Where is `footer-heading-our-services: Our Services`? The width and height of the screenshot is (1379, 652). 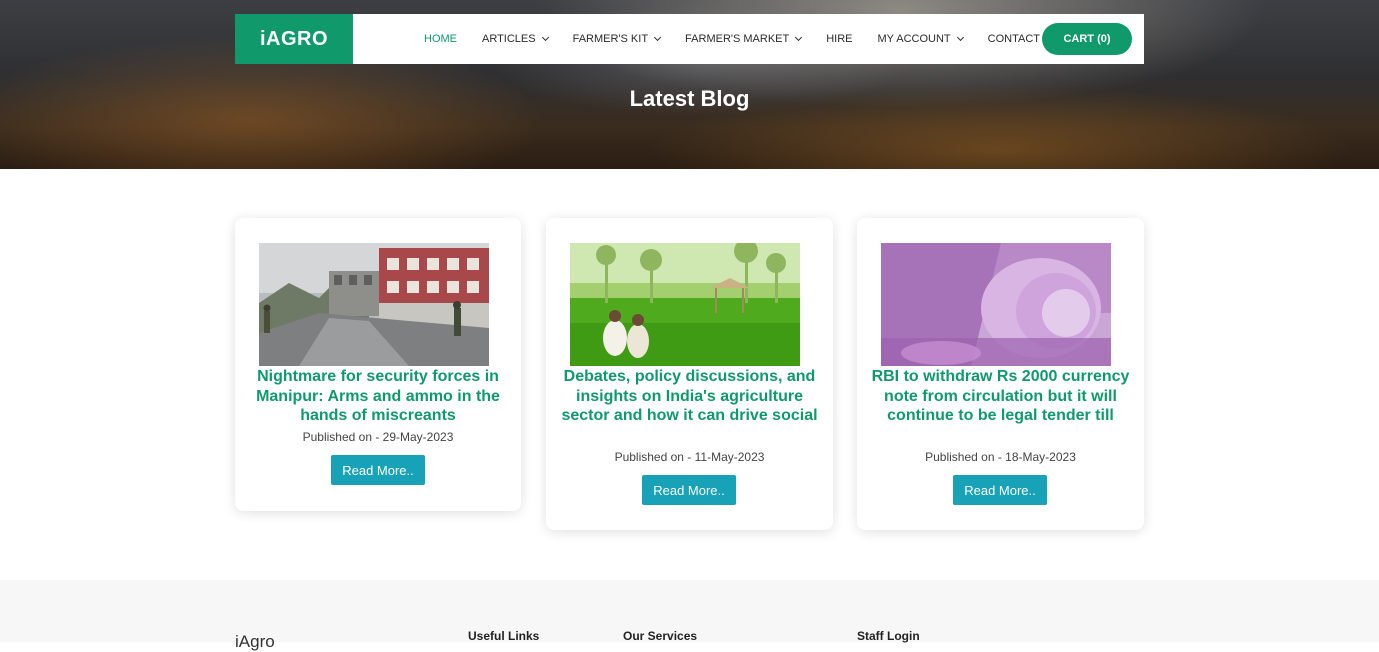
footer-heading-our-services: Our Services is located at coordinates (660, 636).